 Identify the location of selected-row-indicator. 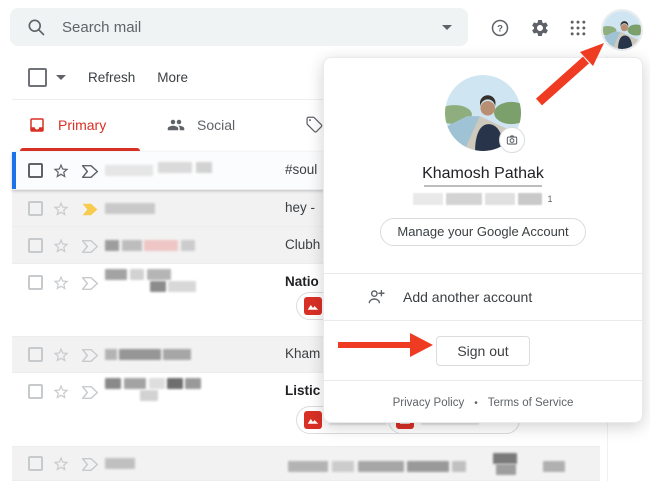
(14, 170).